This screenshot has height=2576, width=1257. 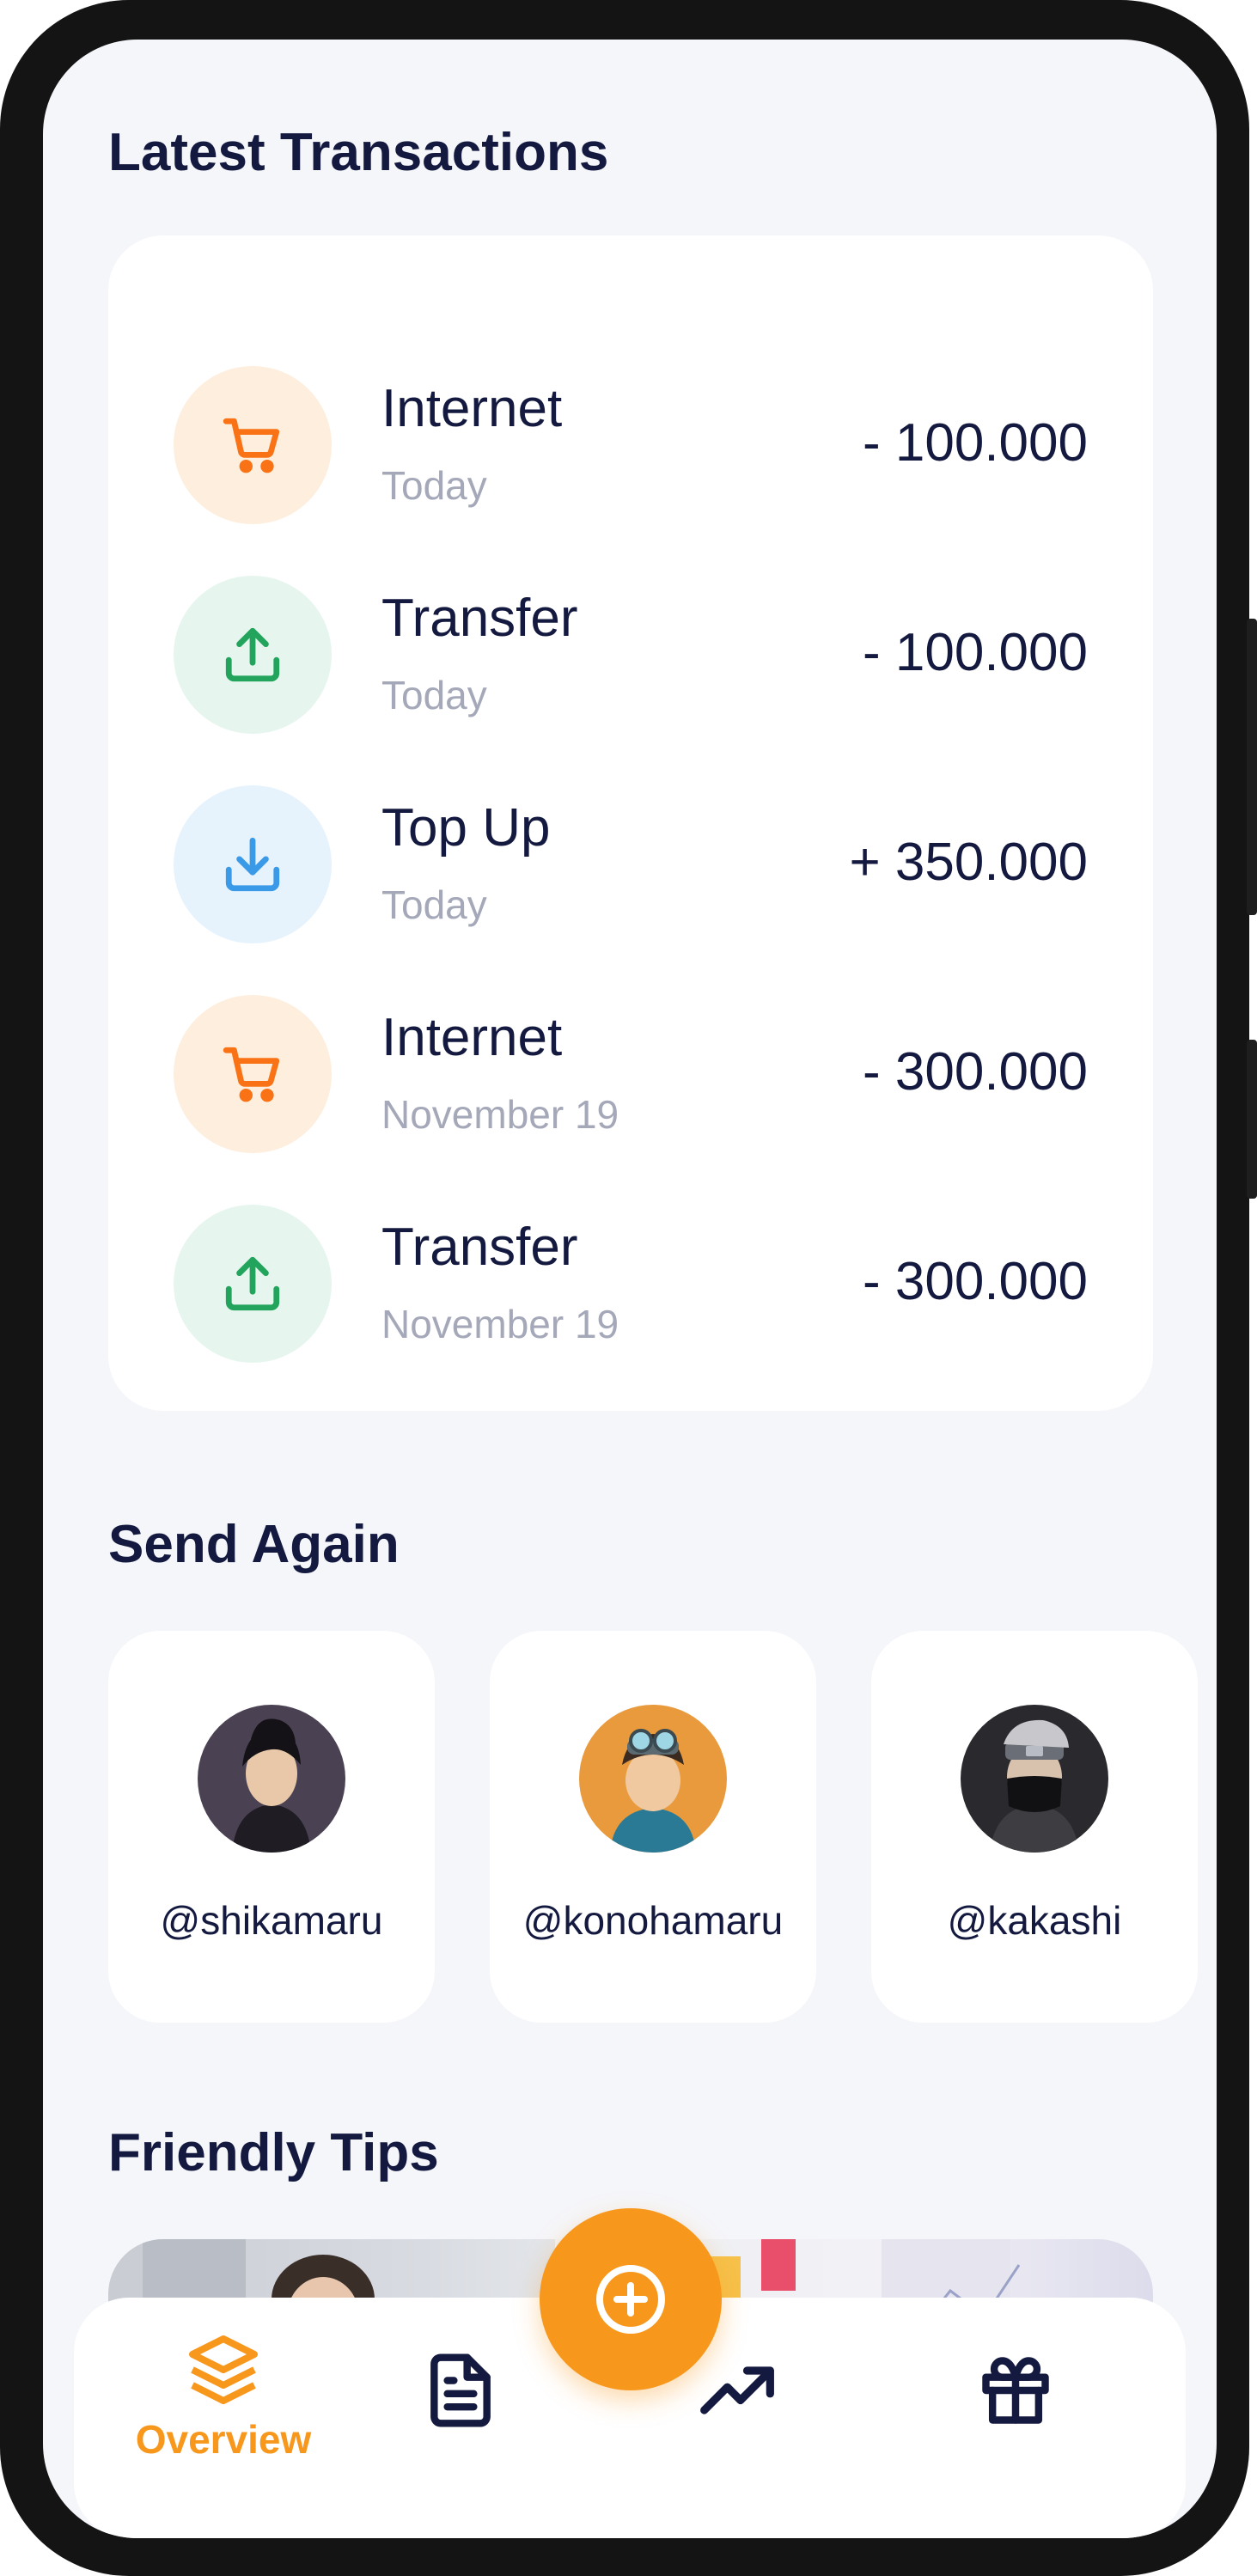 I want to click on avatar-konohamaru-icon, so click(x=653, y=1779).